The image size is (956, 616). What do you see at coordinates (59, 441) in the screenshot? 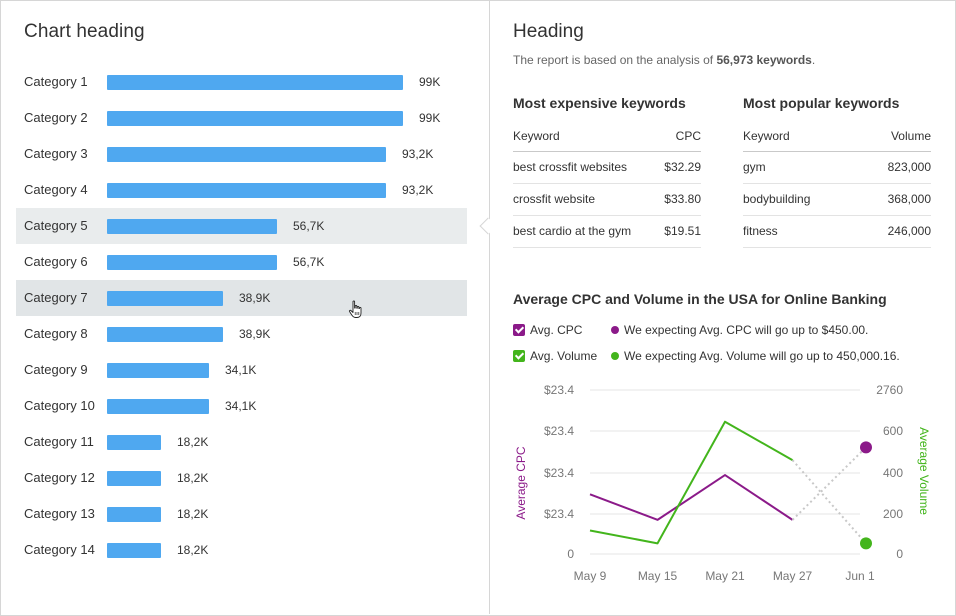
I see `bar-label: Category 11` at bounding box center [59, 441].